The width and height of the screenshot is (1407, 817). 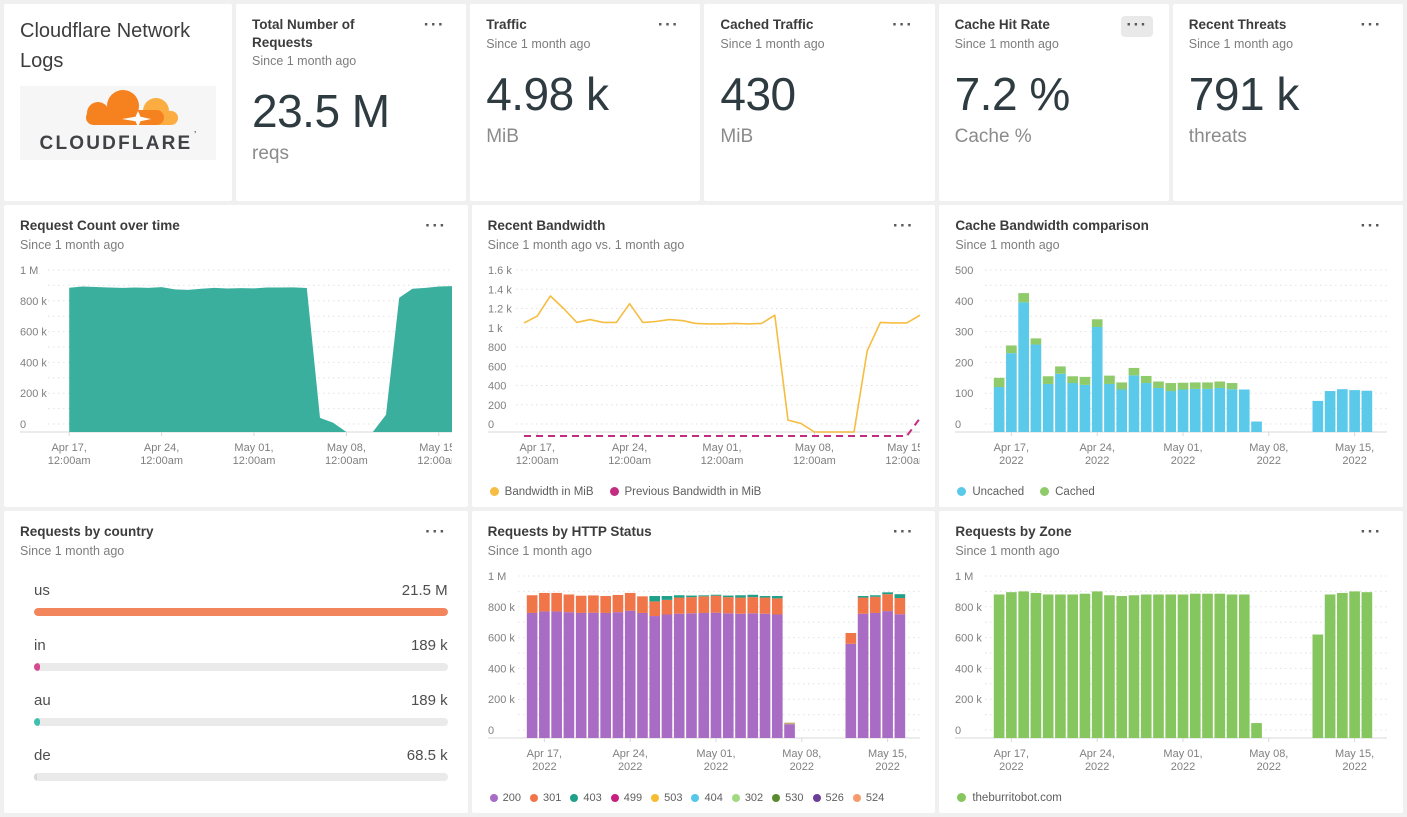 I want to click on legend-item: 524, so click(x=868, y=798).